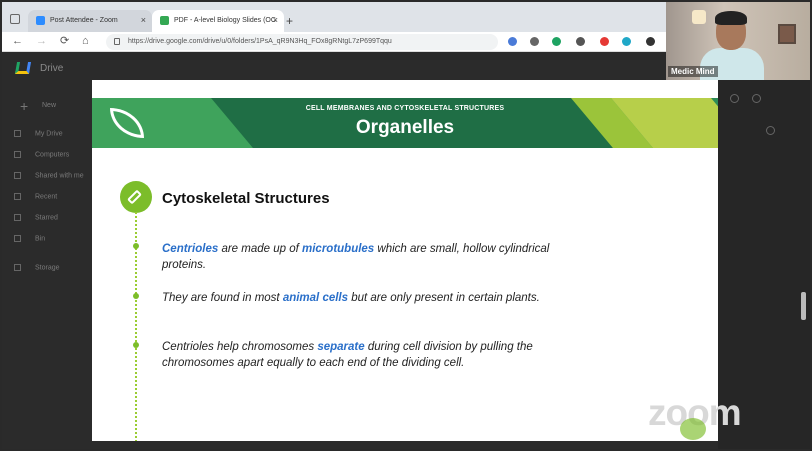  I want to click on sidebar-item-shared: Shared with me, so click(49, 175).